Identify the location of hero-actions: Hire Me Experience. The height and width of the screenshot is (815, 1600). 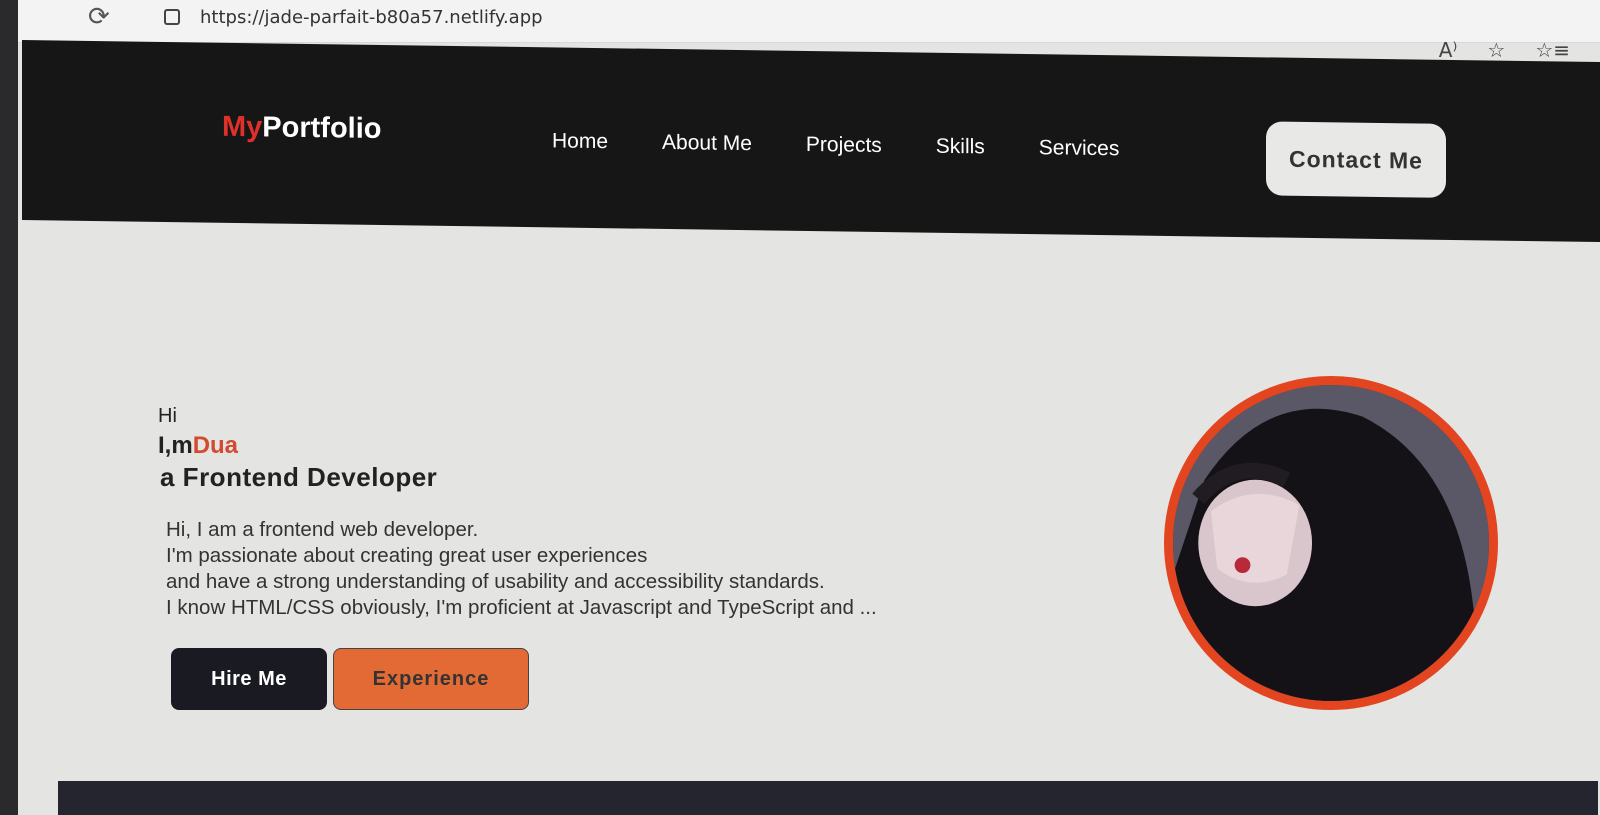
(350, 679).